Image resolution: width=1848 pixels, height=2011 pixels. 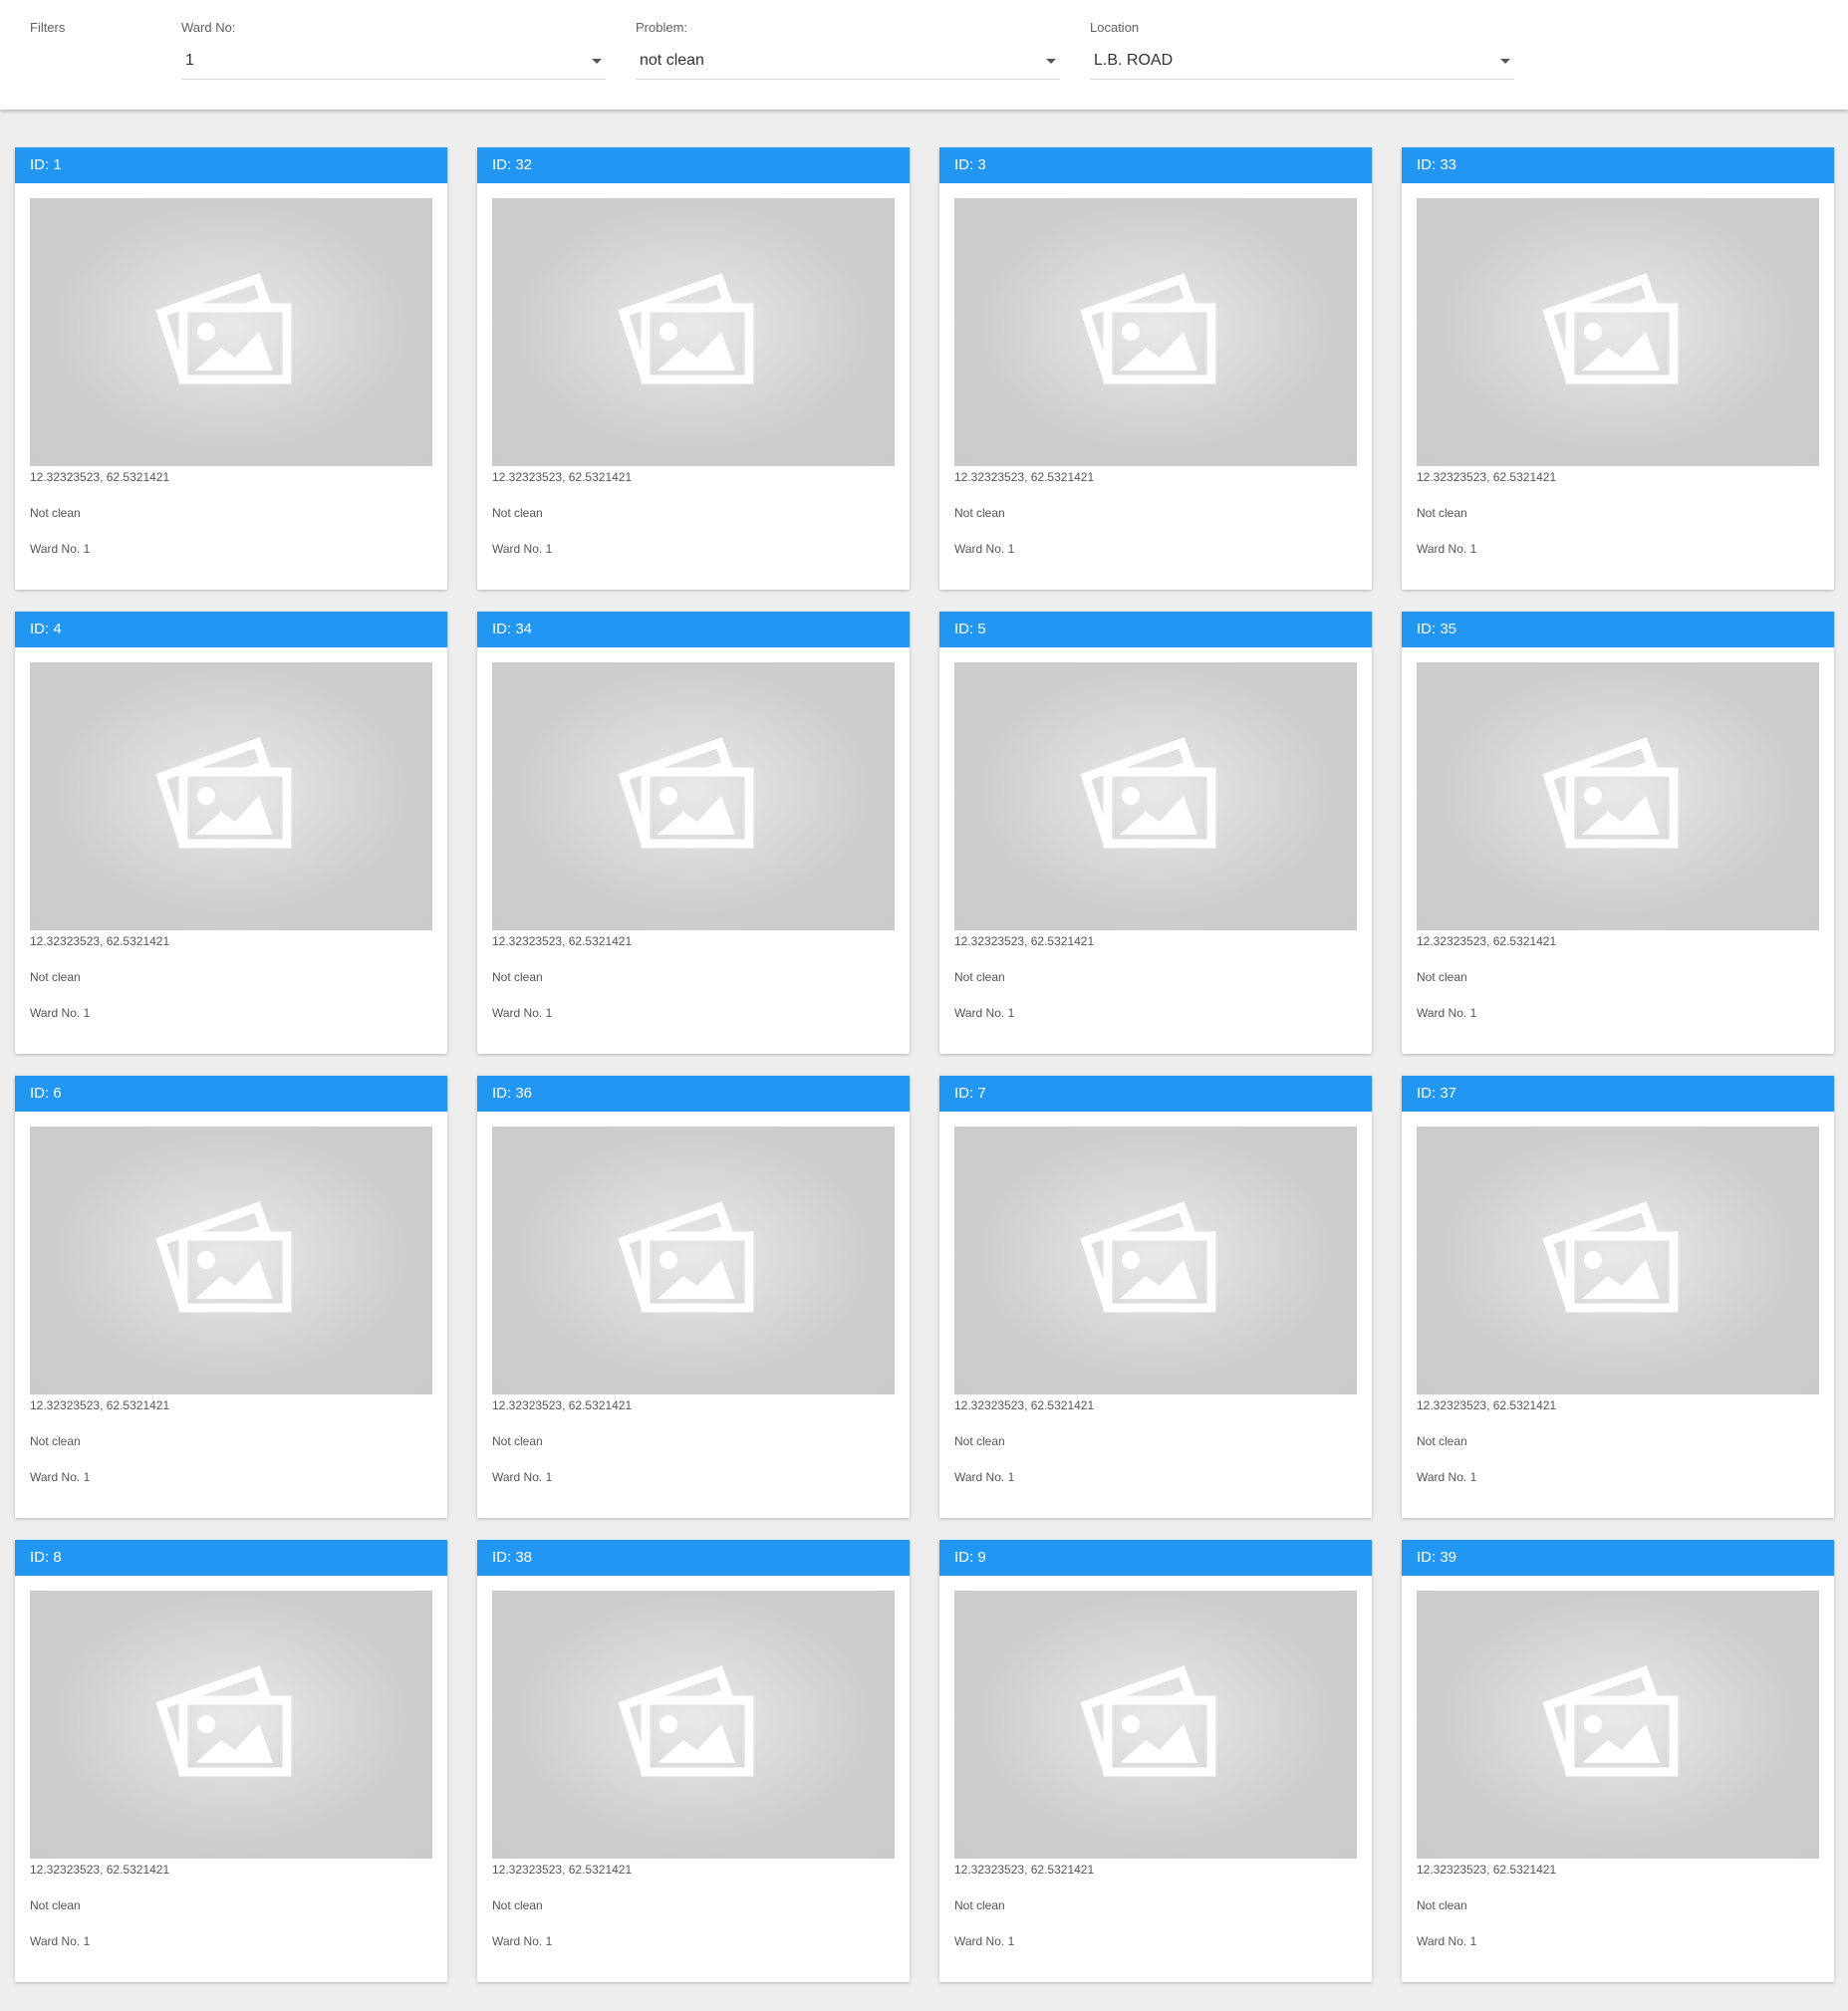 What do you see at coordinates (394, 66) in the screenshot?
I see `ward-select: 1` at bounding box center [394, 66].